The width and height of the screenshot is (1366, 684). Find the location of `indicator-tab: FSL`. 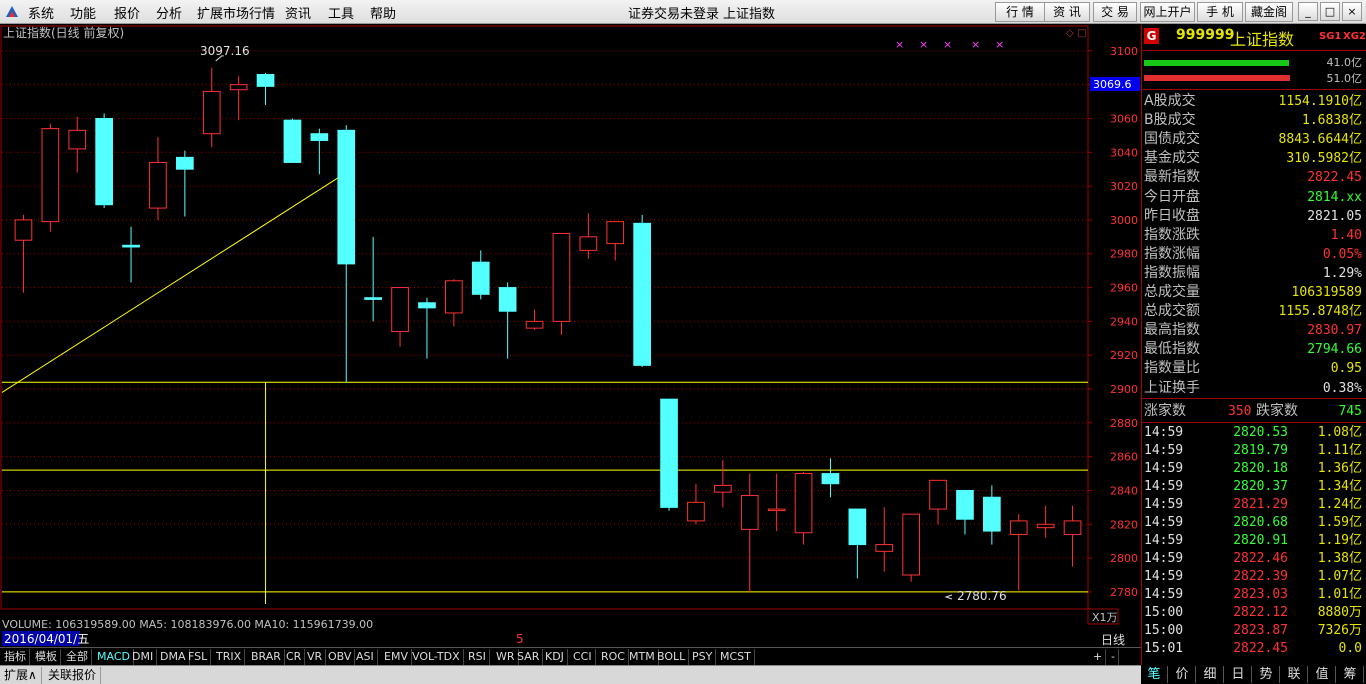

indicator-tab: FSL is located at coordinates (198, 657).